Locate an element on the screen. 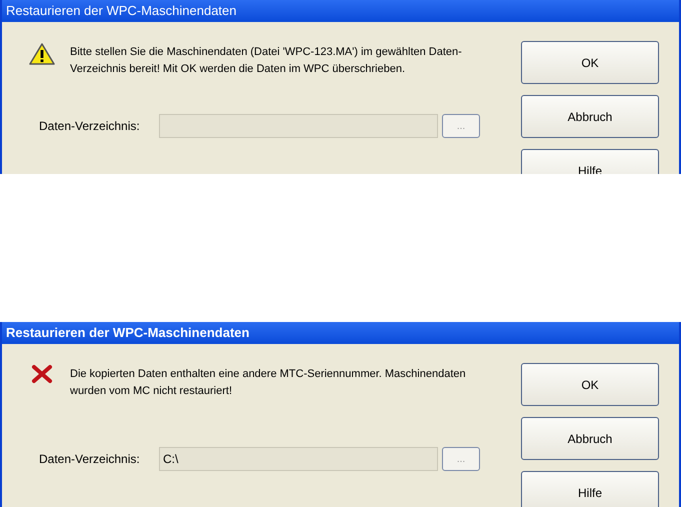 The image size is (681, 507). directory-field: C:\ is located at coordinates (298, 459).